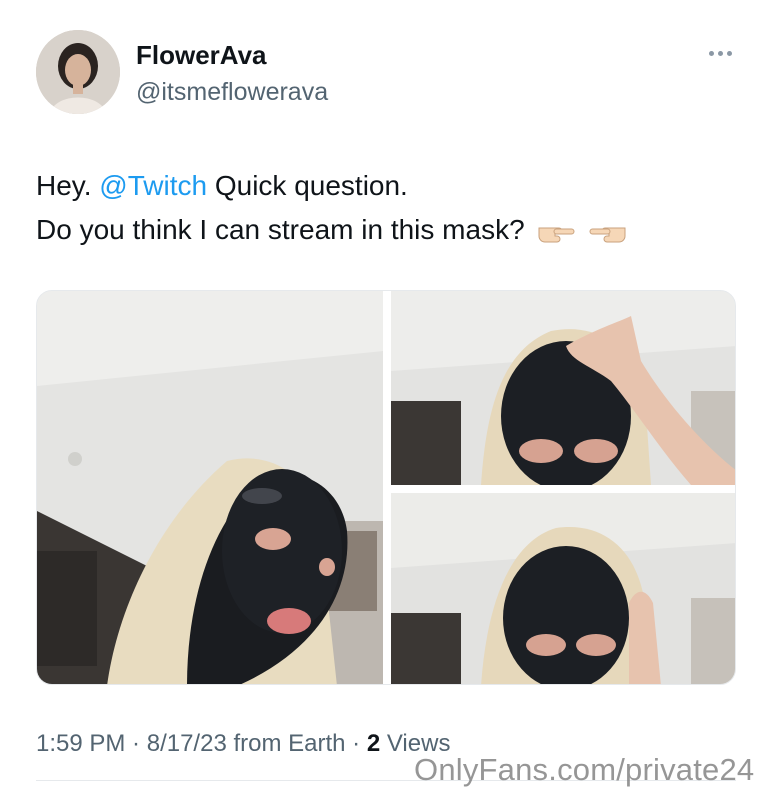  Describe the element at coordinates (556, 235) in the screenshot. I see `point-right-emoji-icon` at that location.